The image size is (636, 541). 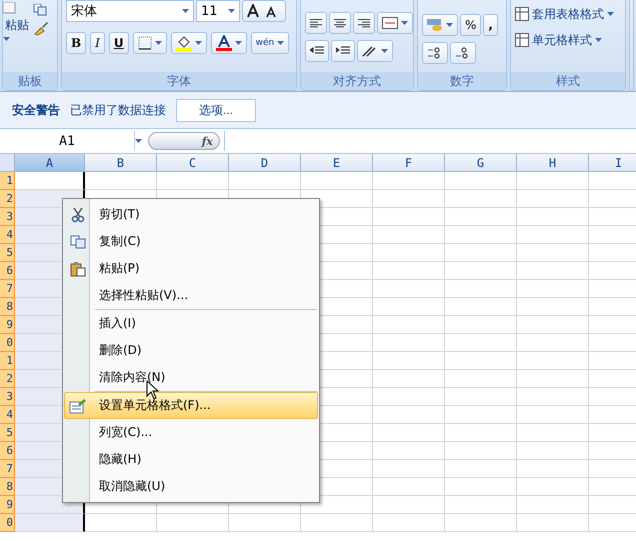 What do you see at coordinates (67, 141) in the screenshot?
I see `name-box: A1` at bounding box center [67, 141].